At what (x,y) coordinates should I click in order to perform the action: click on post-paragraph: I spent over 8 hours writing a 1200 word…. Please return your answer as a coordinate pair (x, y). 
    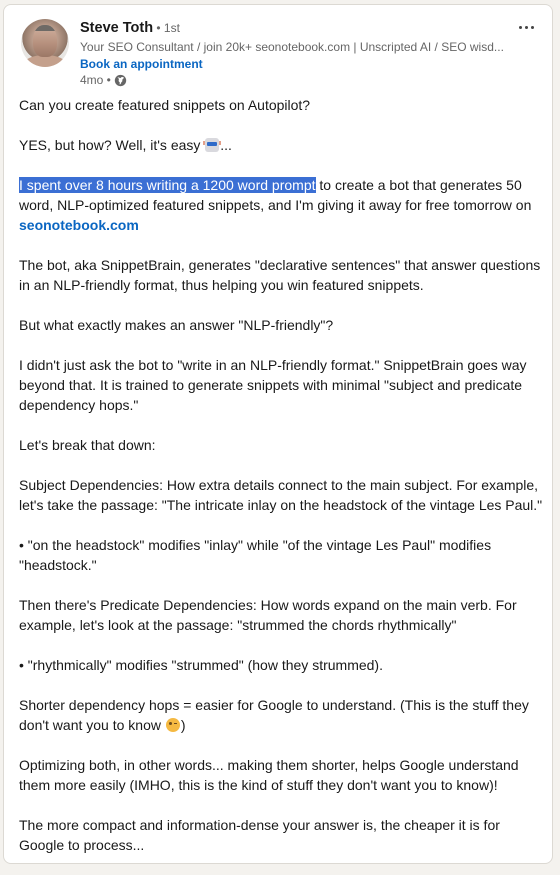
    Looking at the image, I should click on (281, 205).